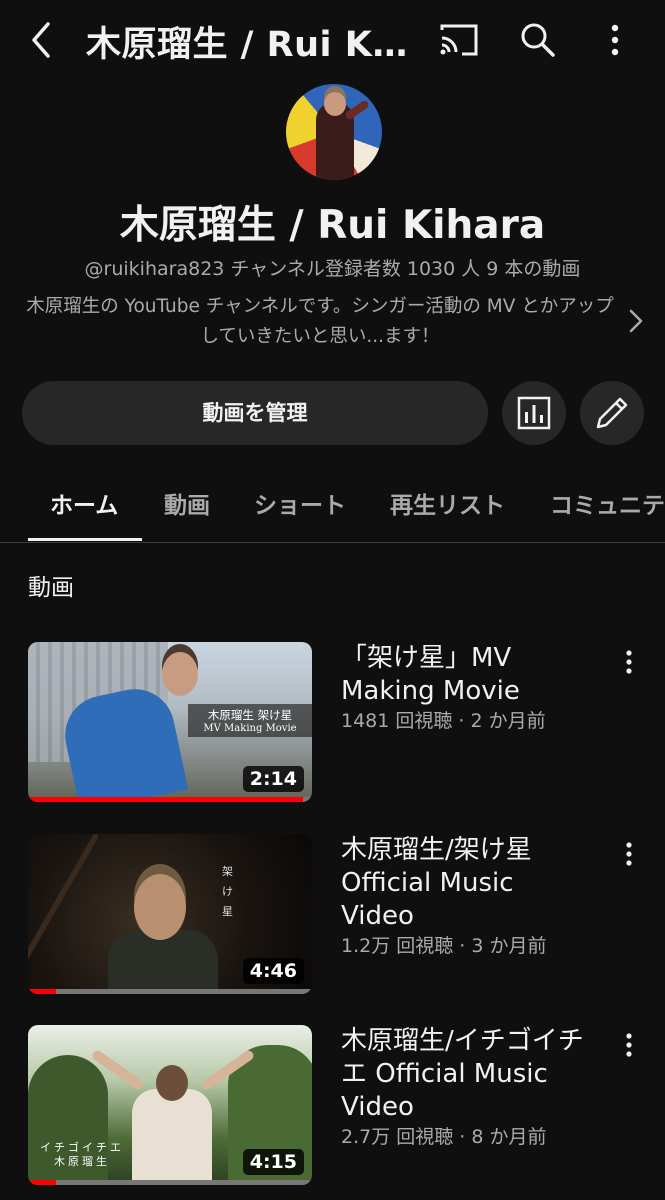  I want to click on thumbnail-caption-line: MV Making Movie, so click(250, 728).